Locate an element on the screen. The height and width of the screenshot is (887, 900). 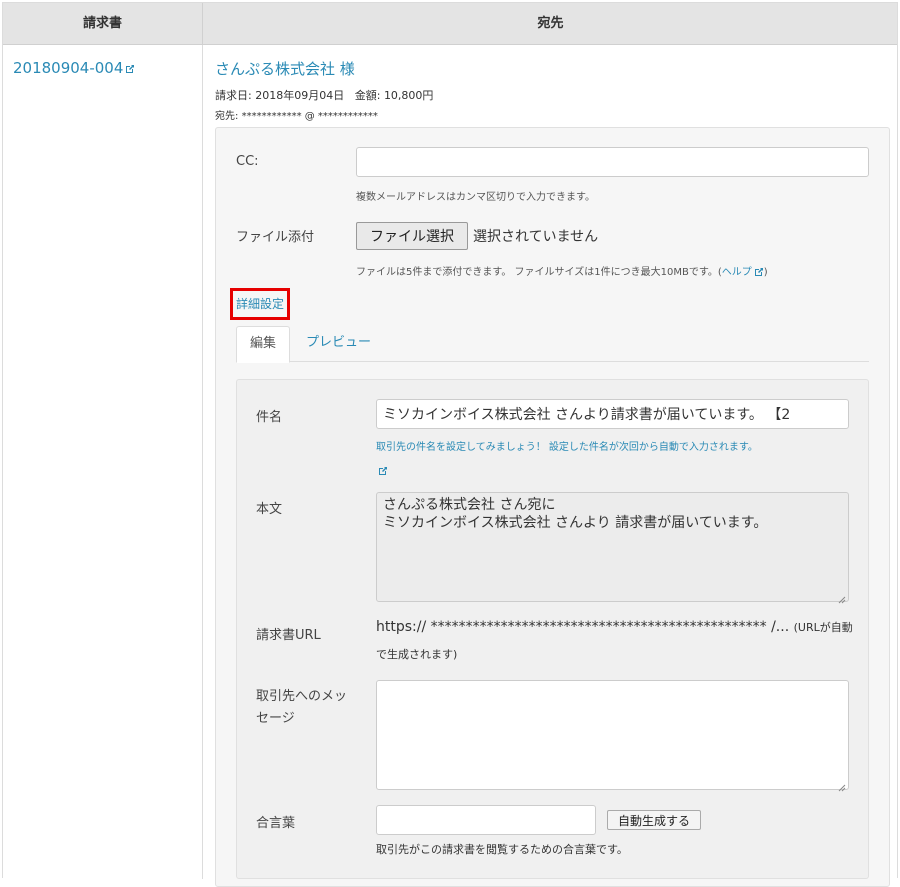
message-textarea is located at coordinates (612, 736).